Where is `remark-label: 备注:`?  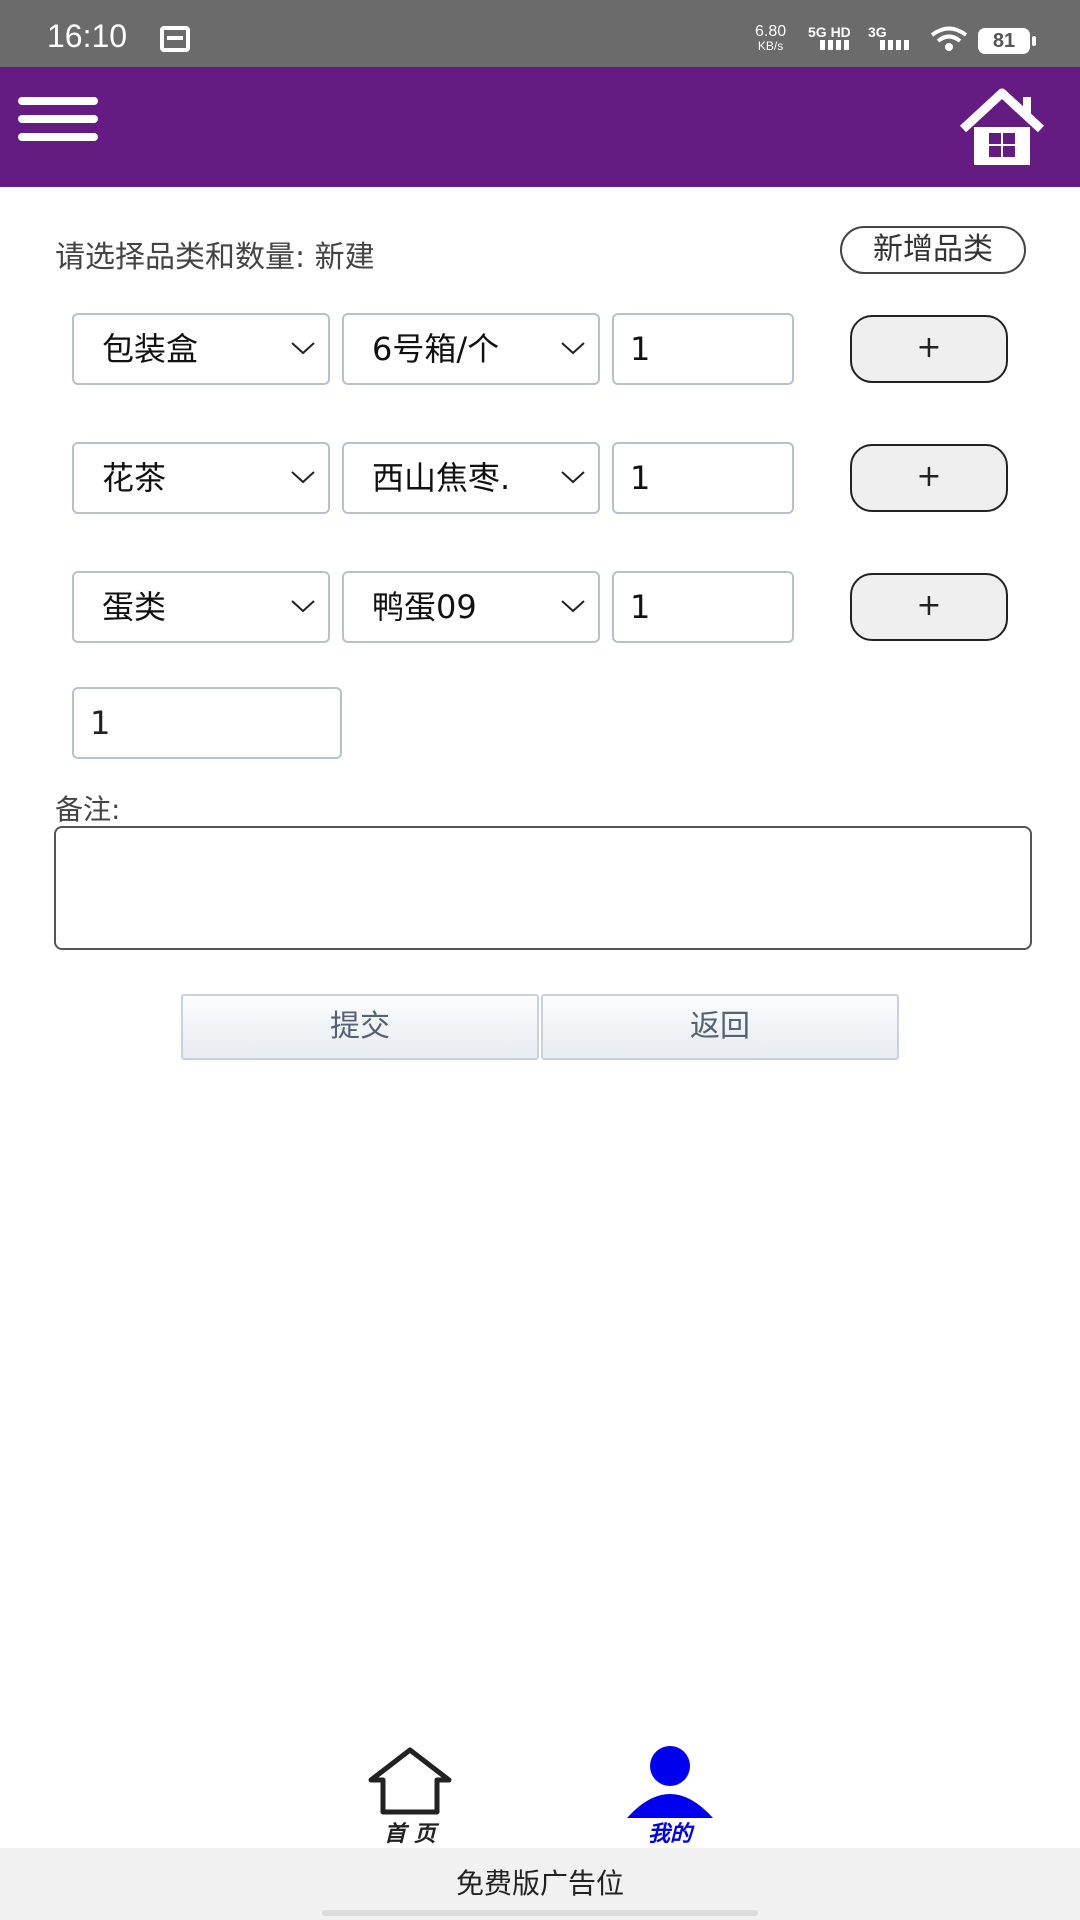
remark-label: 备注: is located at coordinates (88, 809).